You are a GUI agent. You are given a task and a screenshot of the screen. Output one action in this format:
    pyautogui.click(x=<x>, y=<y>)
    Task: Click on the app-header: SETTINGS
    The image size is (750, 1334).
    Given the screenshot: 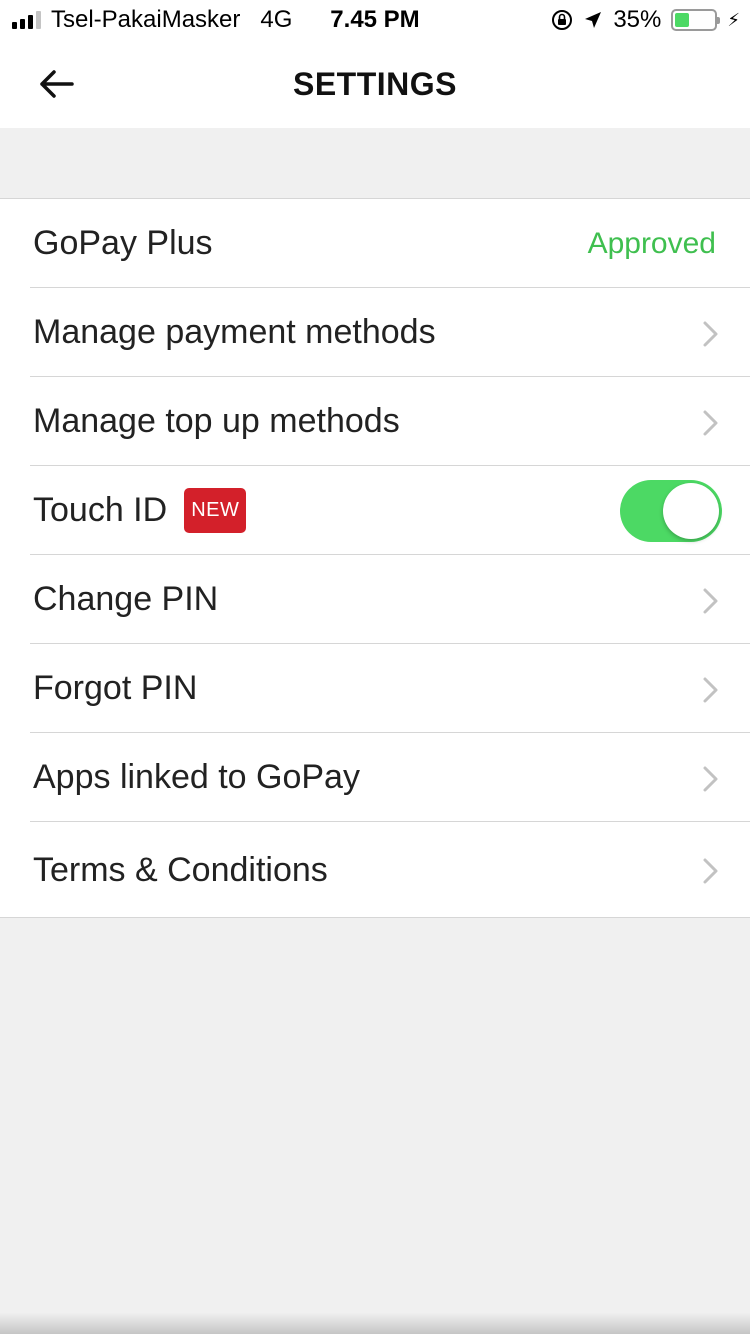 What is the action you would take?
    pyautogui.click(x=375, y=84)
    